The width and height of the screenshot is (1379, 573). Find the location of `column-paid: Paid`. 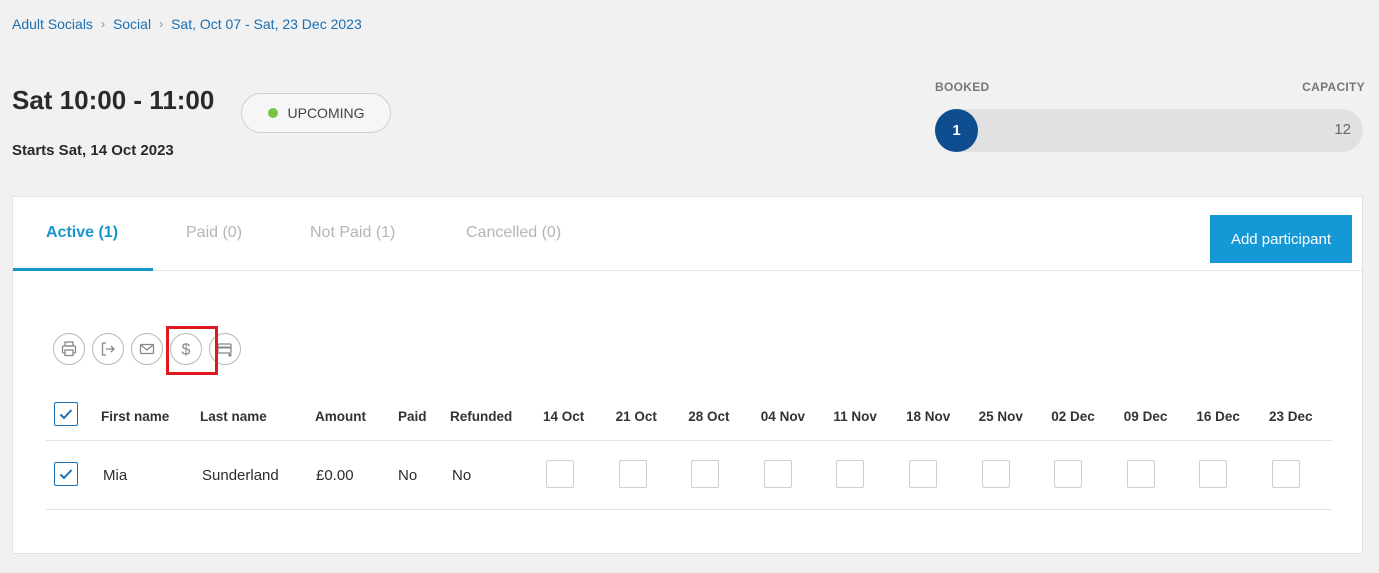

column-paid: Paid is located at coordinates (412, 416).